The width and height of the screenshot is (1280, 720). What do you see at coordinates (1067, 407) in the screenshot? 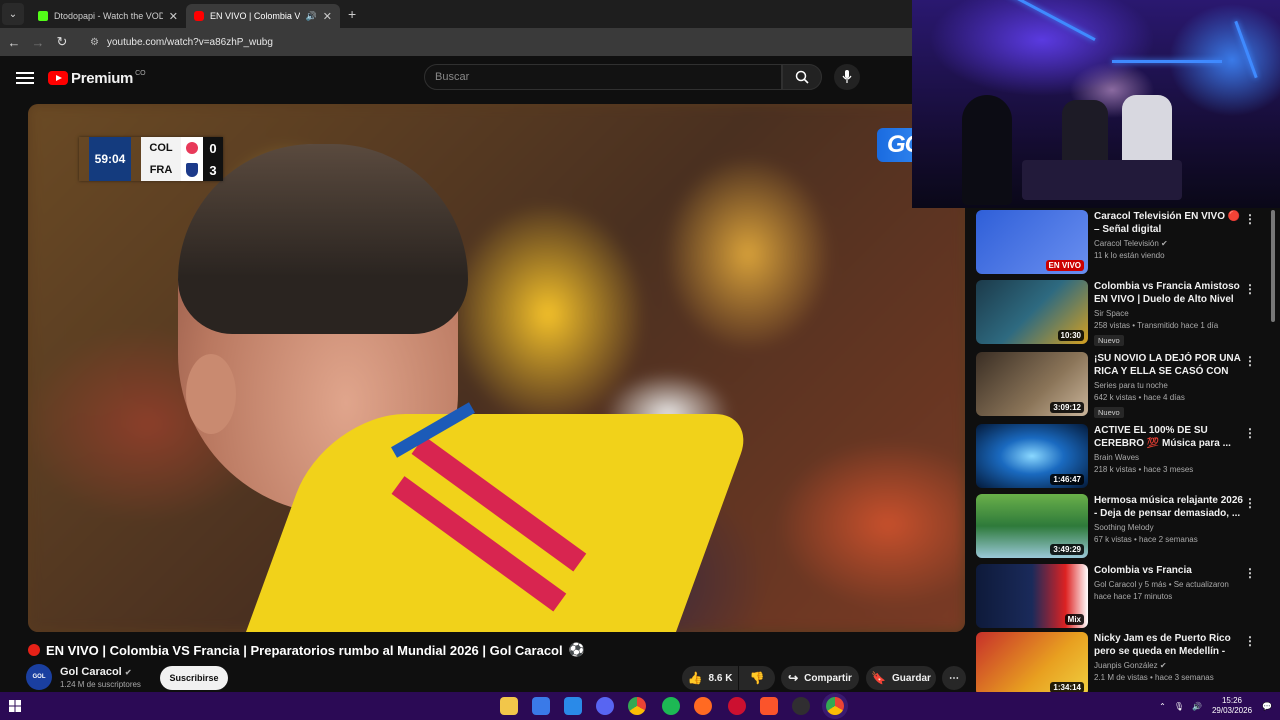
I see `video-duration: 3:09:12` at bounding box center [1067, 407].